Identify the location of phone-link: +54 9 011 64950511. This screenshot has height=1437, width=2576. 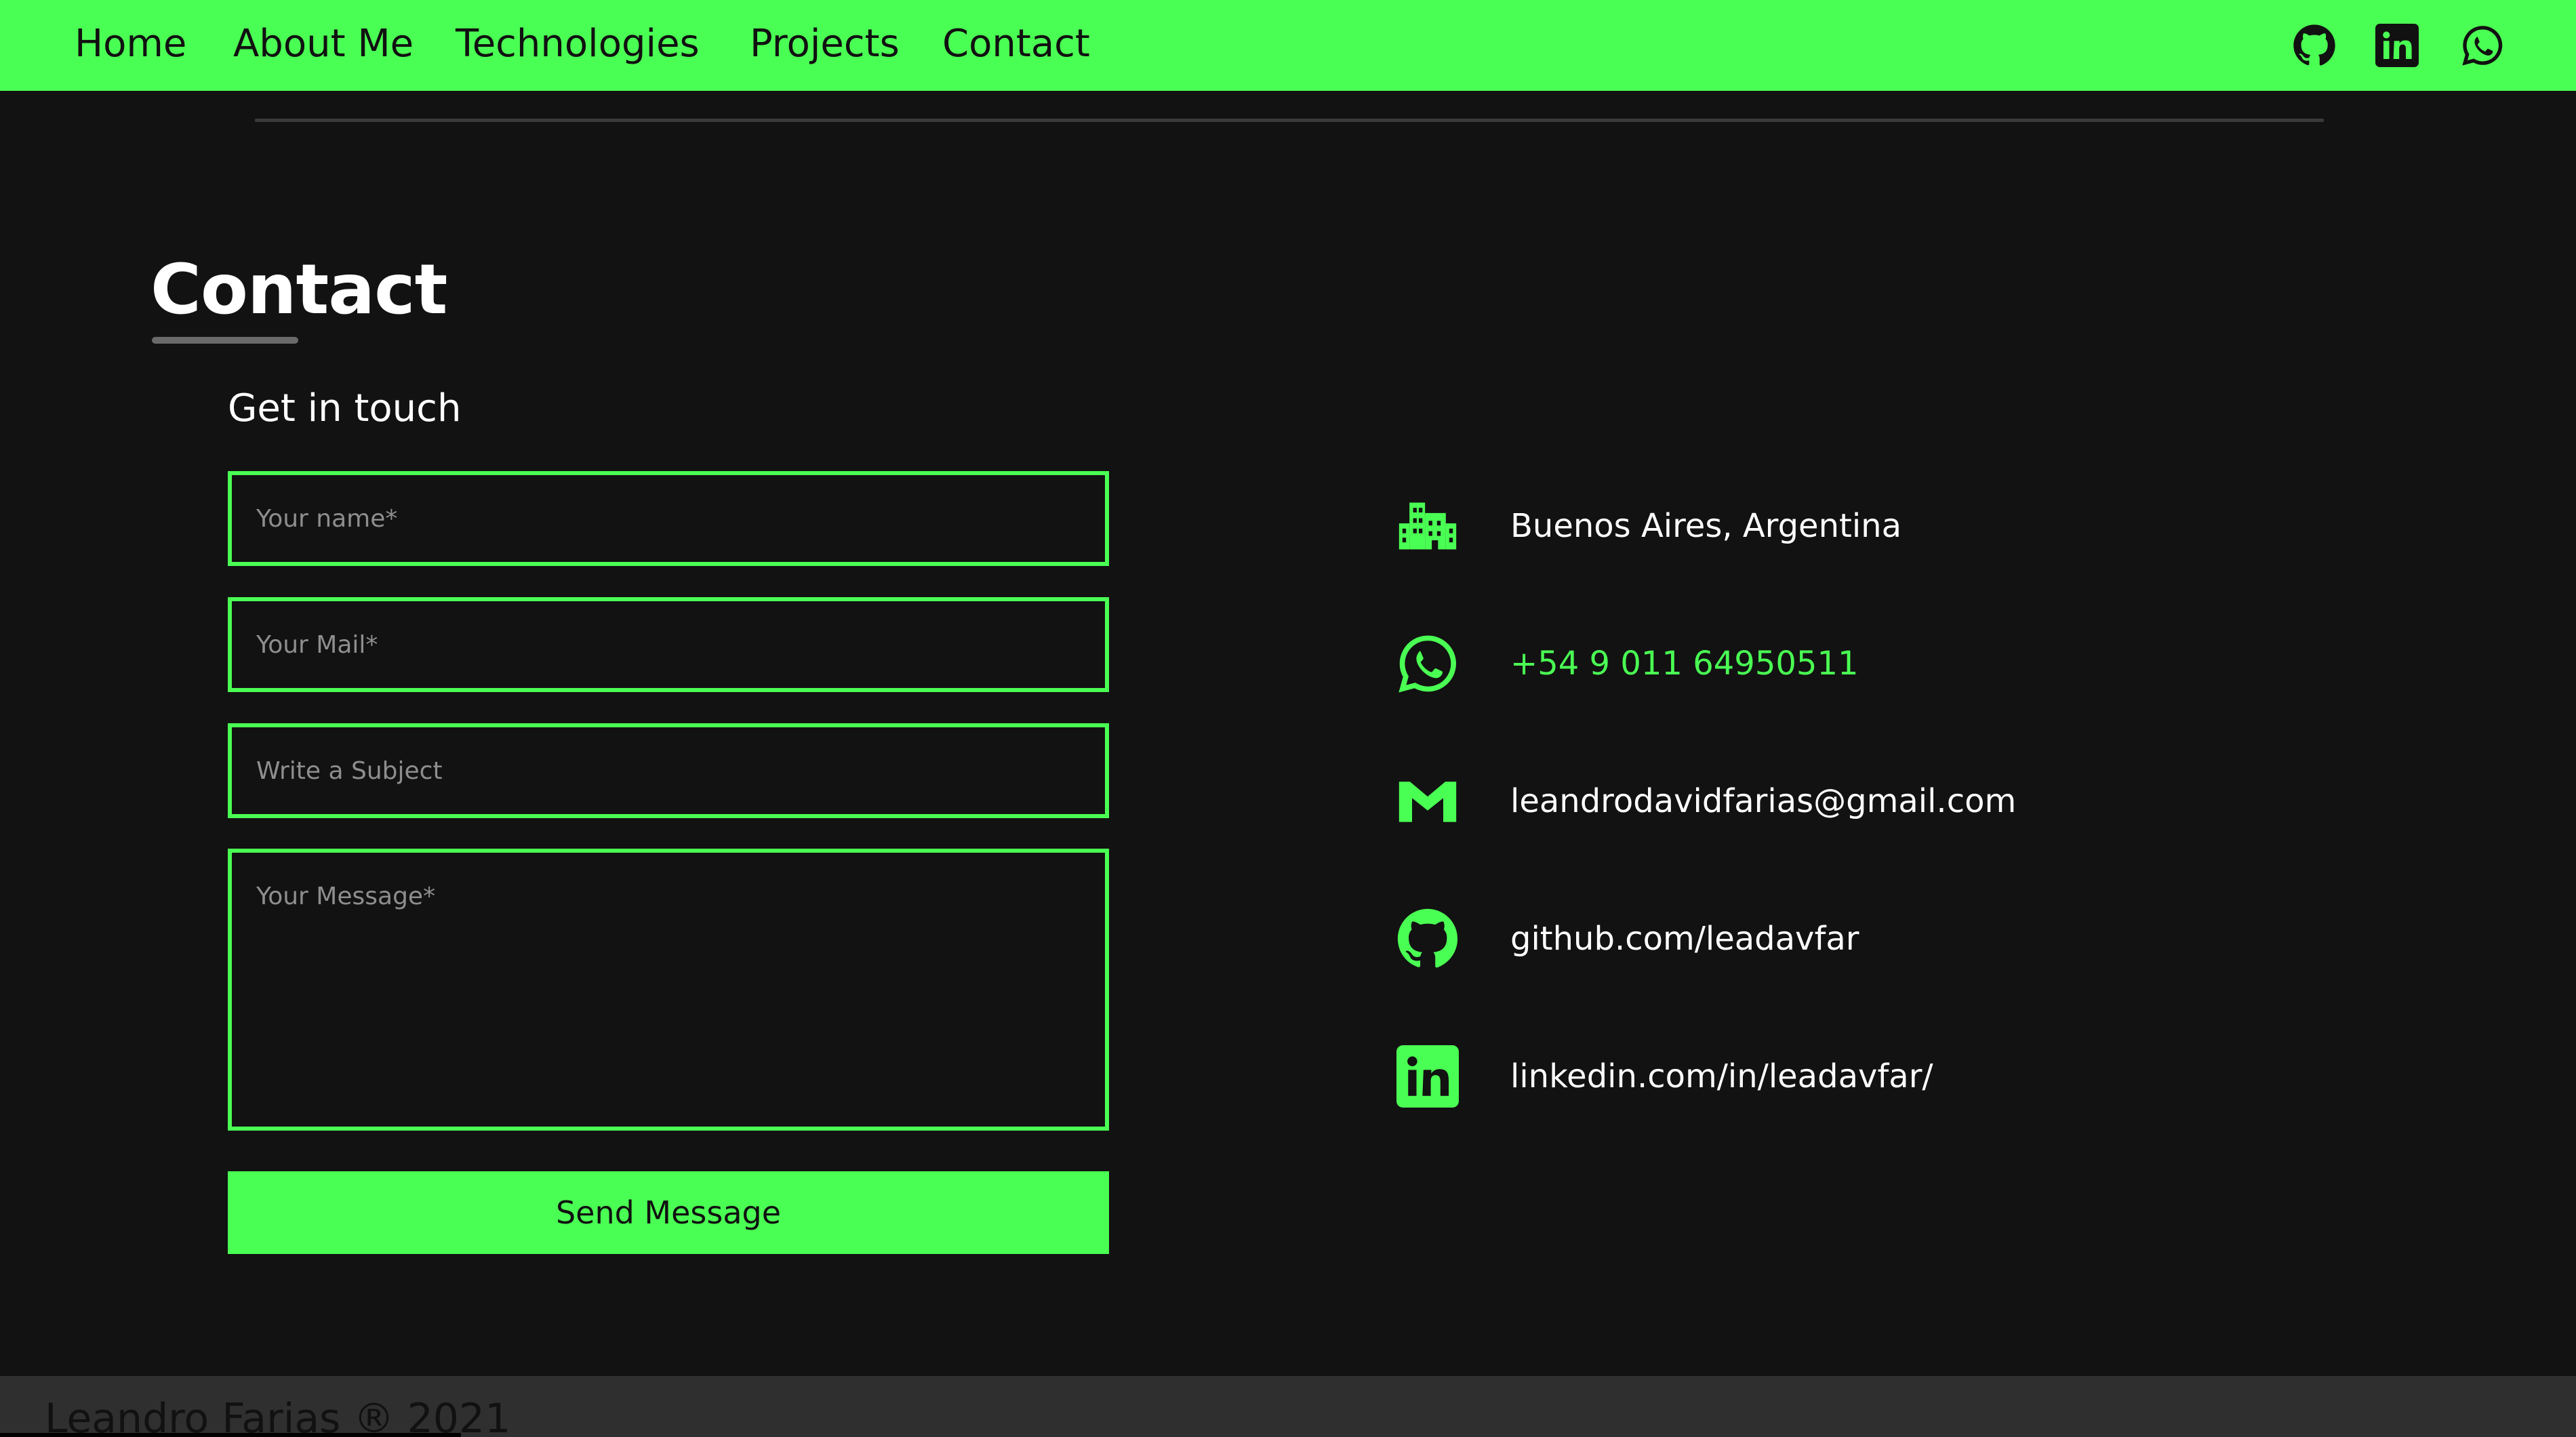
(1684, 663).